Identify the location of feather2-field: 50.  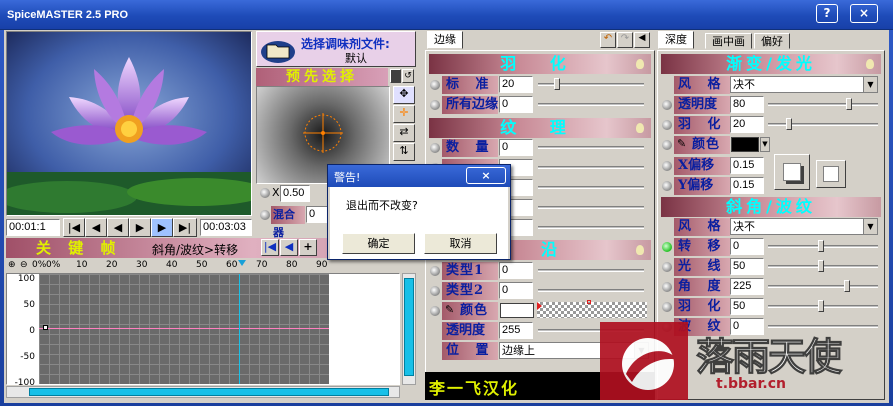
(747, 306).